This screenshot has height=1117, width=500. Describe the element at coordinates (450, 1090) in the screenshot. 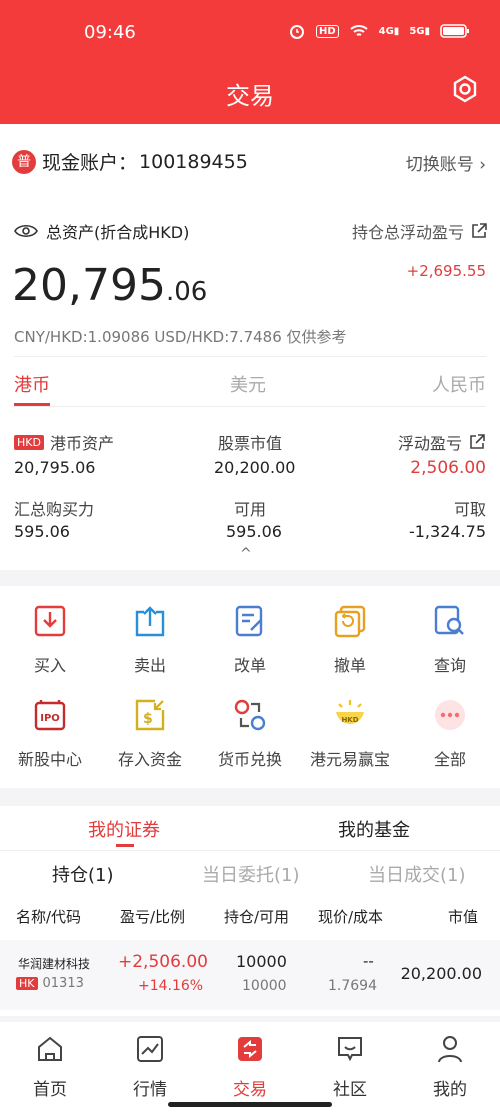

I see `nav-label: 我的` at that location.